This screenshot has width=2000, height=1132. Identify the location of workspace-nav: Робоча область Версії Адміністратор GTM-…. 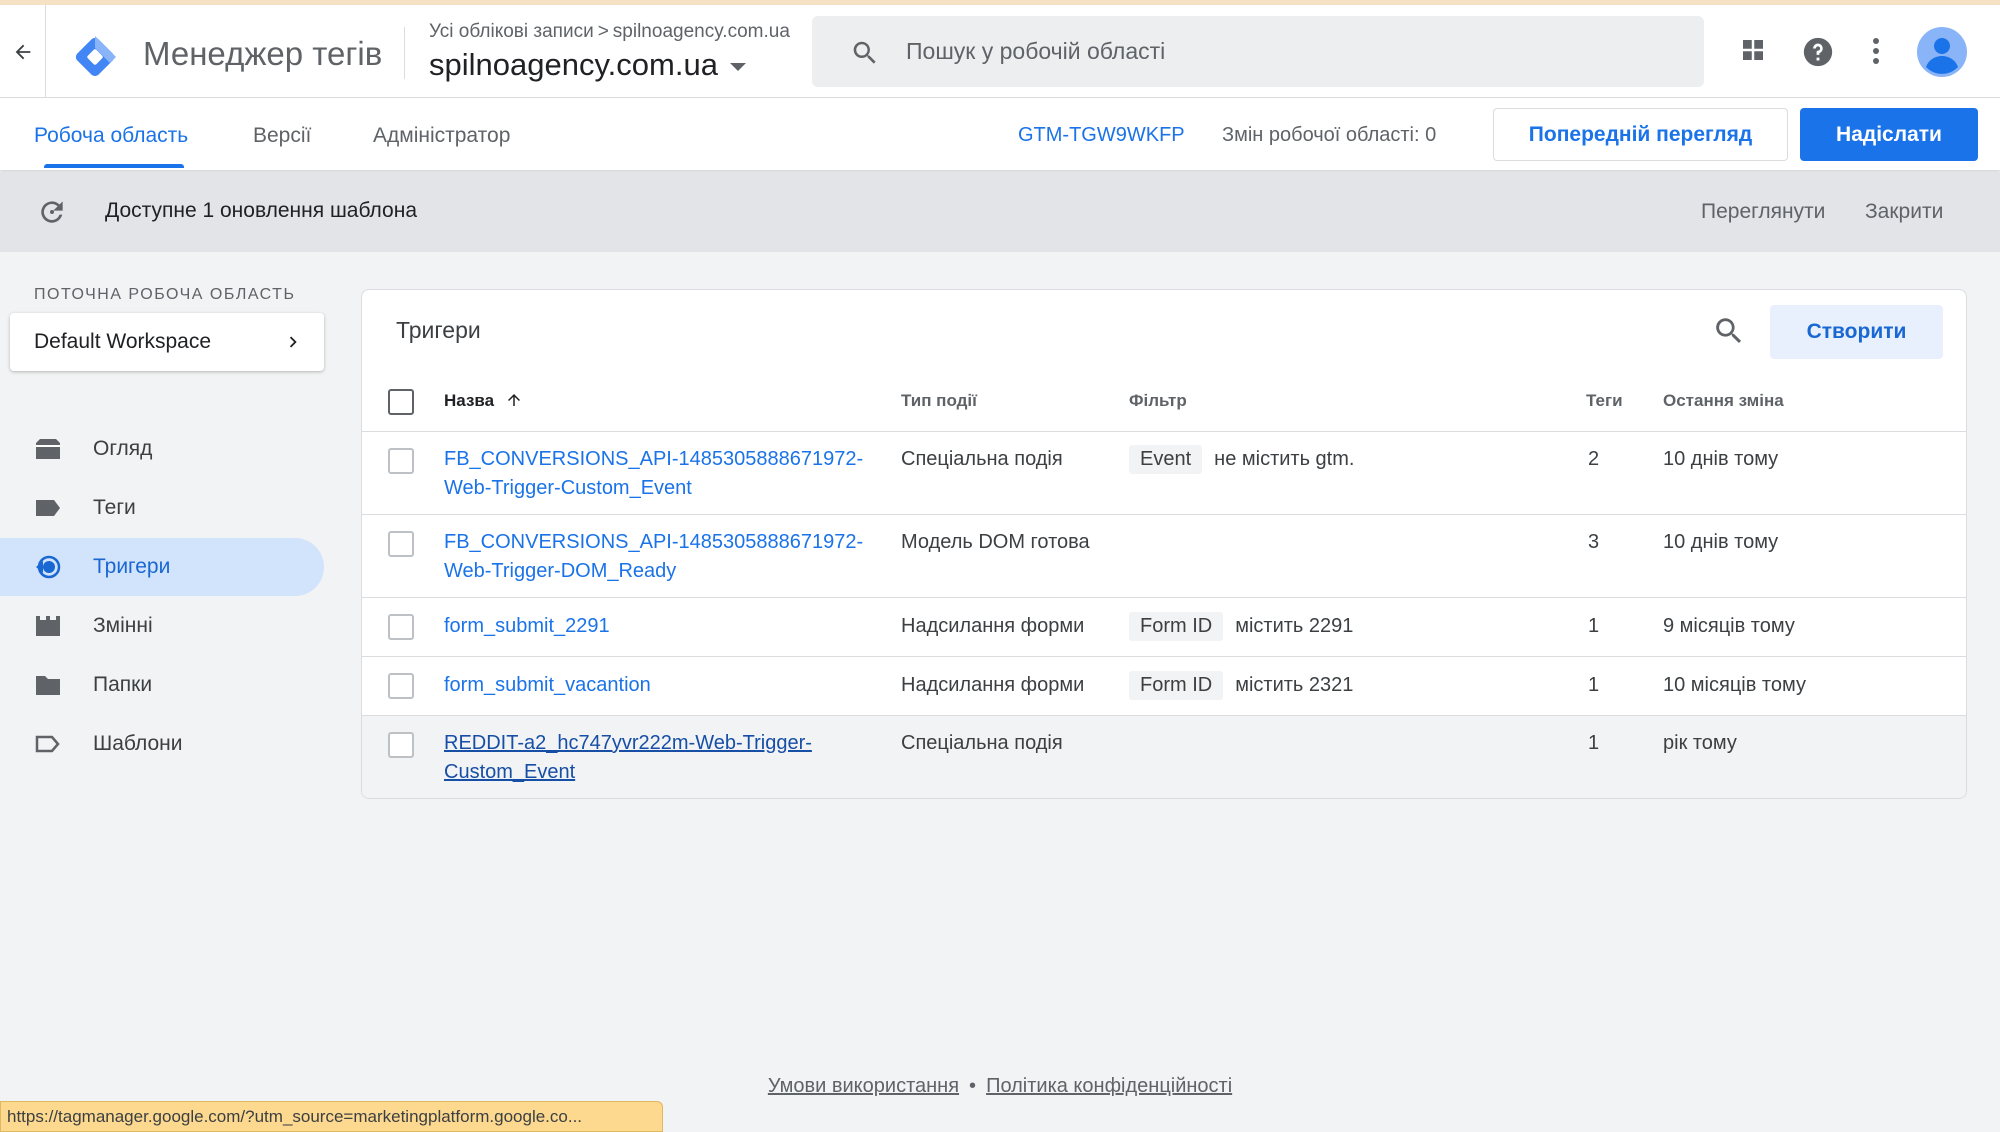
(1000, 134).